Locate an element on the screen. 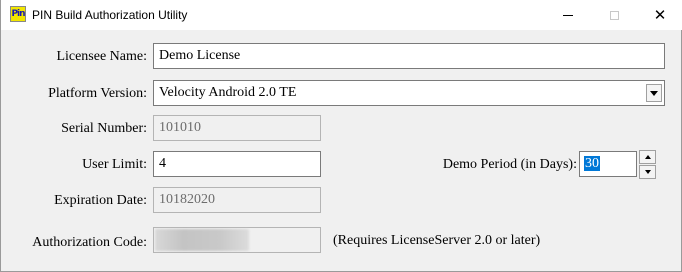  window-title: PIN Build Authorization Utility is located at coordinates (110, 15).